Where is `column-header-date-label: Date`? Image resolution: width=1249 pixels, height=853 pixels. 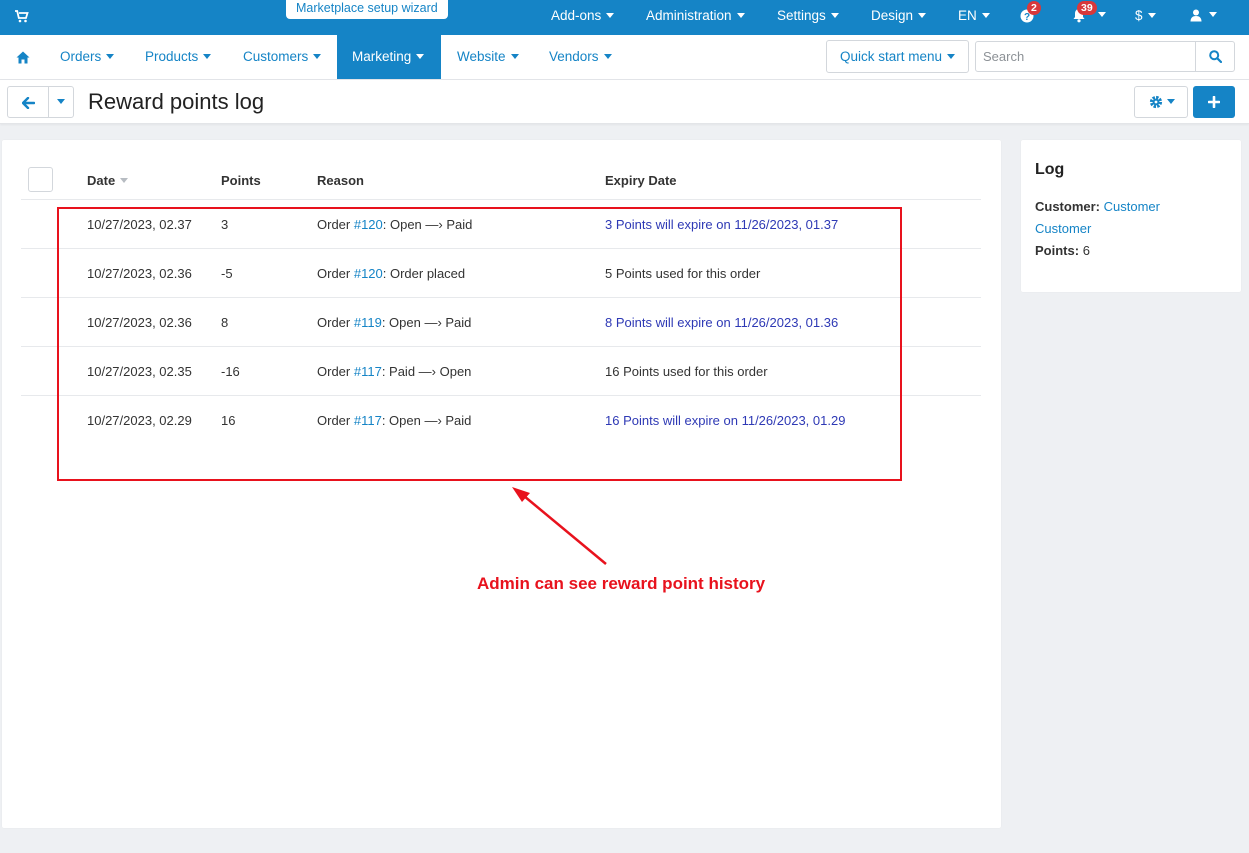
column-header-date-label: Date is located at coordinates (101, 180).